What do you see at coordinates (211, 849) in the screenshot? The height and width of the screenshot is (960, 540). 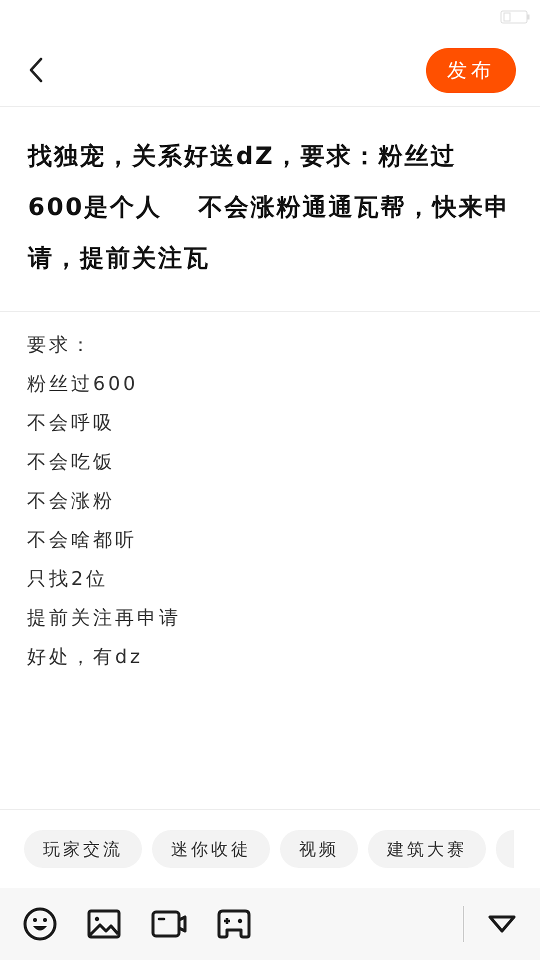 I see `tag-chip: 迷你收徒` at bounding box center [211, 849].